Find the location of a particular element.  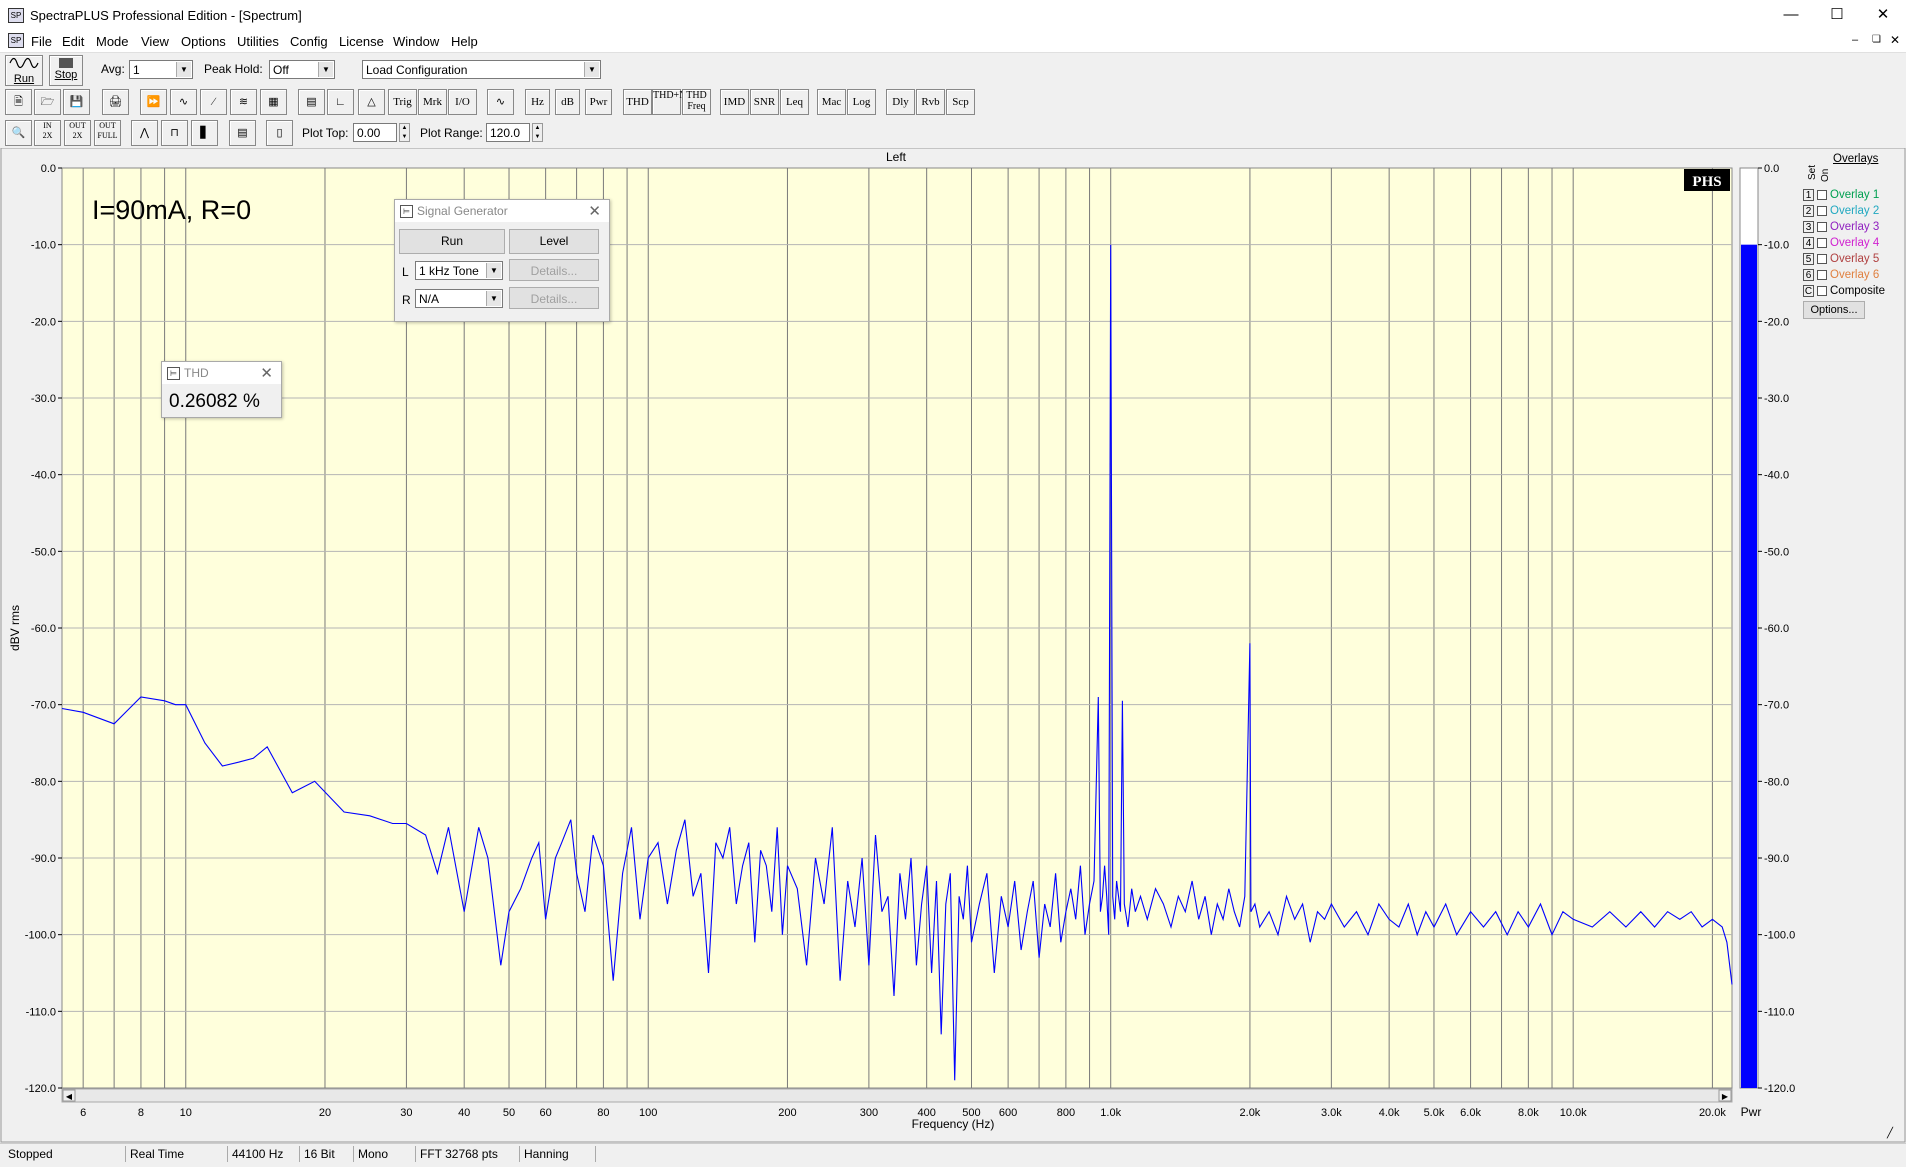

plot-range-spinner: ▲ ▼ is located at coordinates (537, 132).